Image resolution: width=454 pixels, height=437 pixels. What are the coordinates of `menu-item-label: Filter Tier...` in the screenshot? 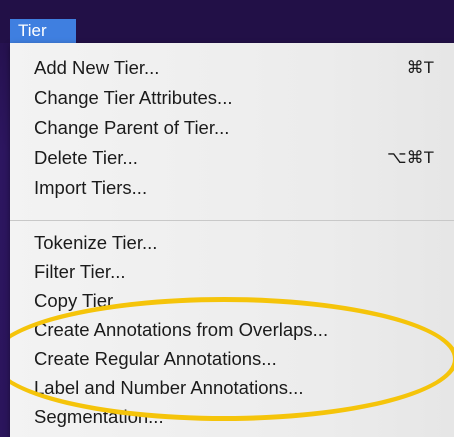 It's located at (80, 271).